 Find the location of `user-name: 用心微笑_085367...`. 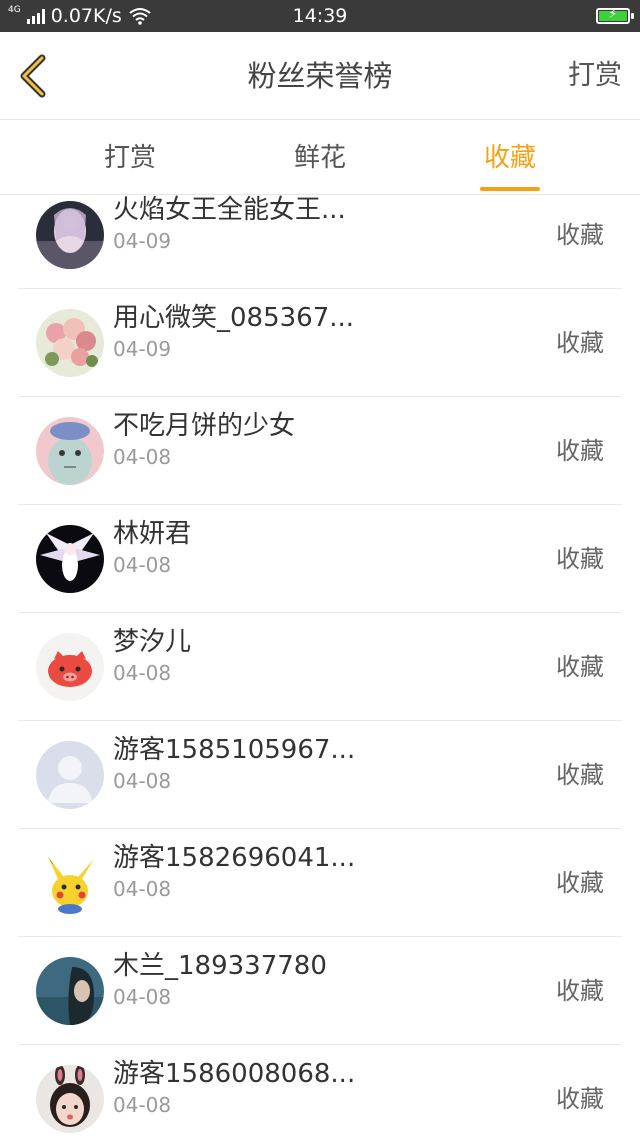

user-name: 用心微笑_085367... is located at coordinates (234, 318).